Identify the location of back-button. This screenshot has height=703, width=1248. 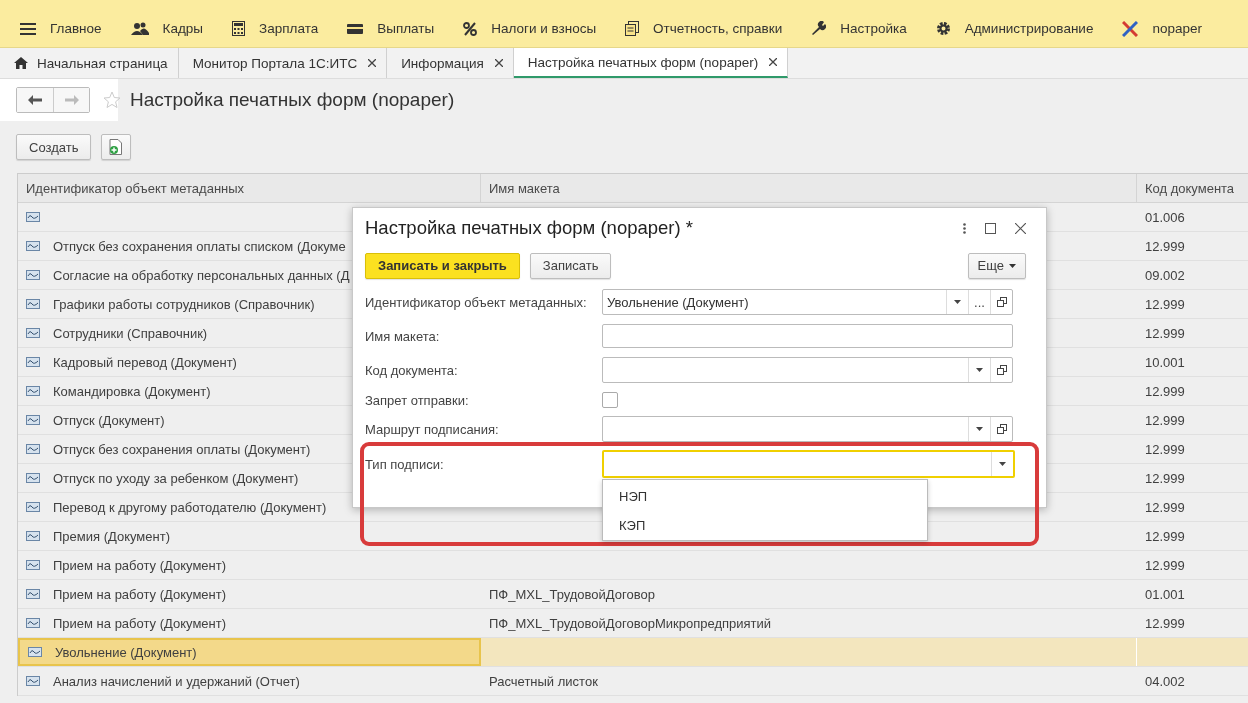
(35, 100).